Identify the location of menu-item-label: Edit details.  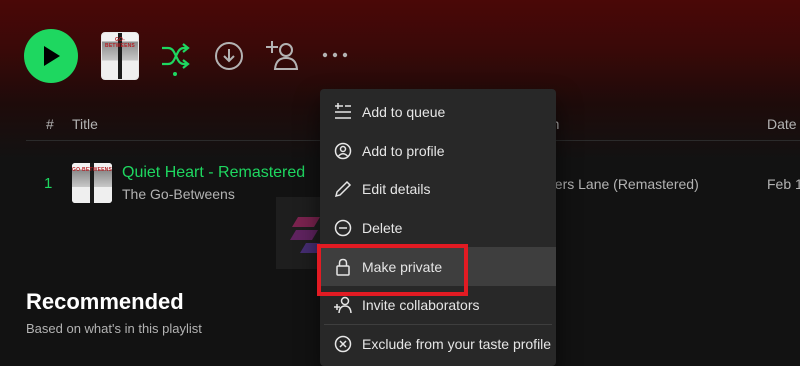
(396, 189).